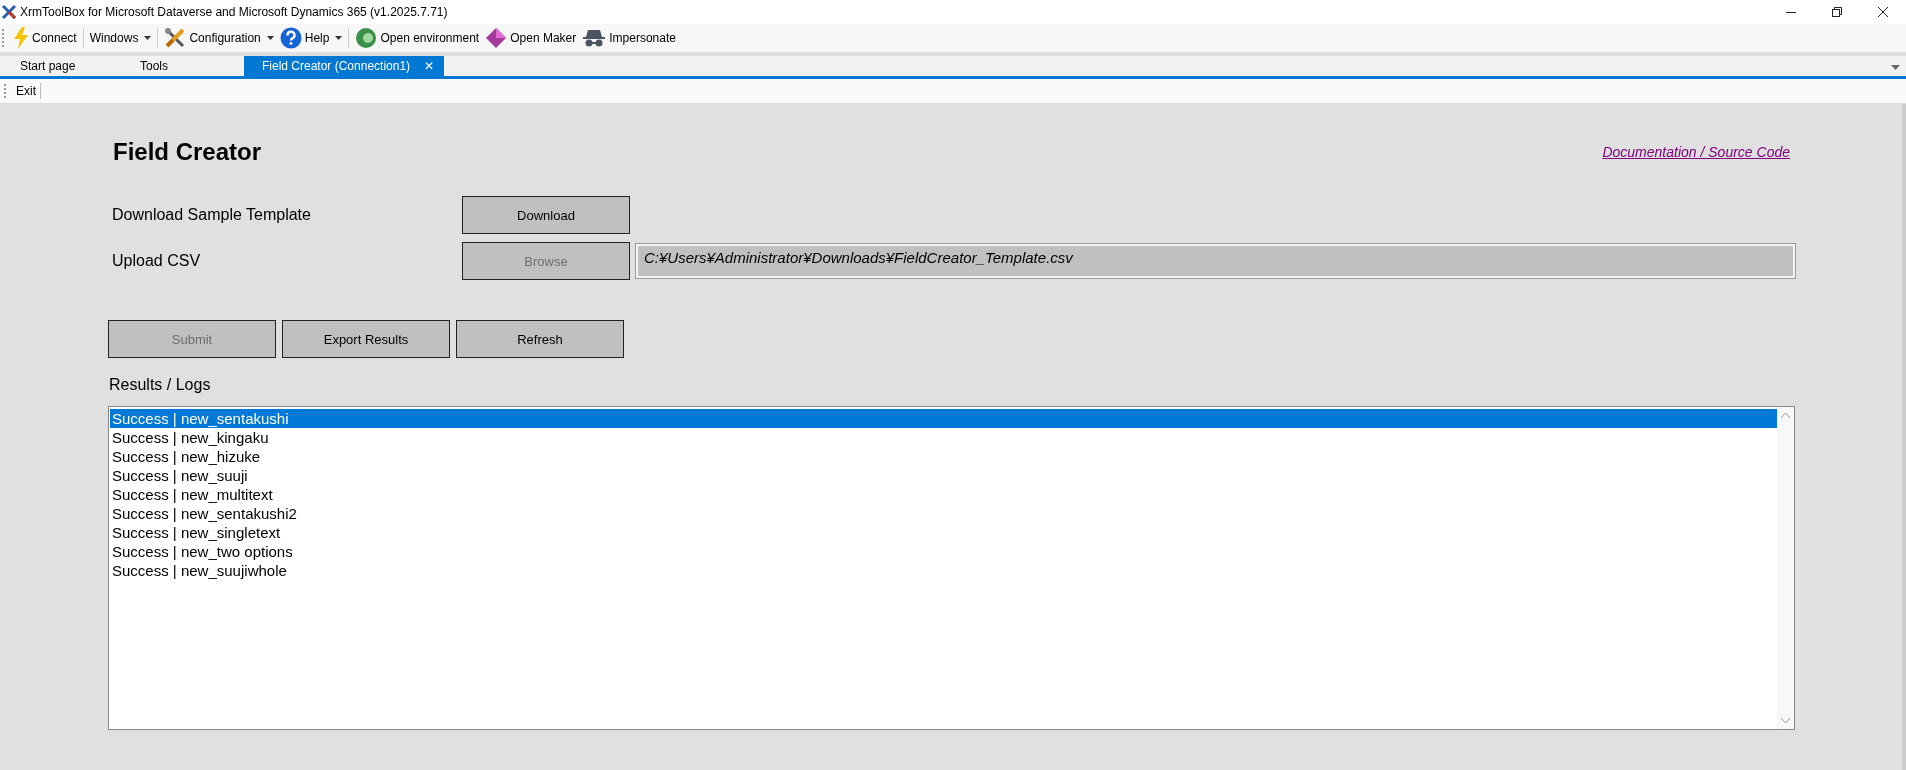 The width and height of the screenshot is (1906, 770). What do you see at coordinates (943, 551) in the screenshot?
I see `log-entry: Success | new_two options` at bounding box center [943, 551].